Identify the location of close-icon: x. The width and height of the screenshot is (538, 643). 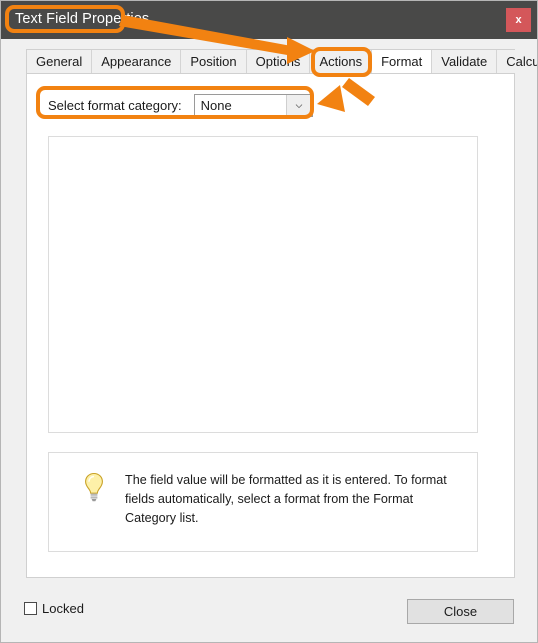
(518, 20).